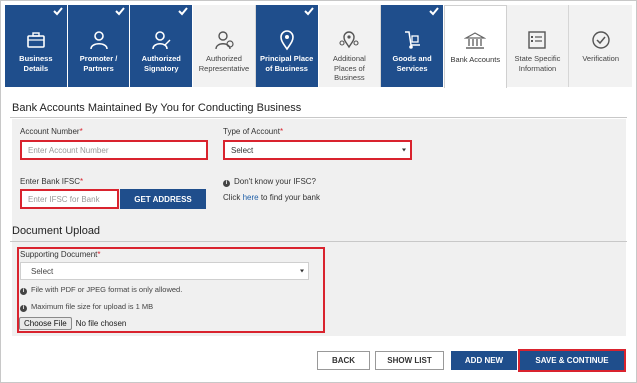  I want to click on back-button: BACK, so click(343, 360).